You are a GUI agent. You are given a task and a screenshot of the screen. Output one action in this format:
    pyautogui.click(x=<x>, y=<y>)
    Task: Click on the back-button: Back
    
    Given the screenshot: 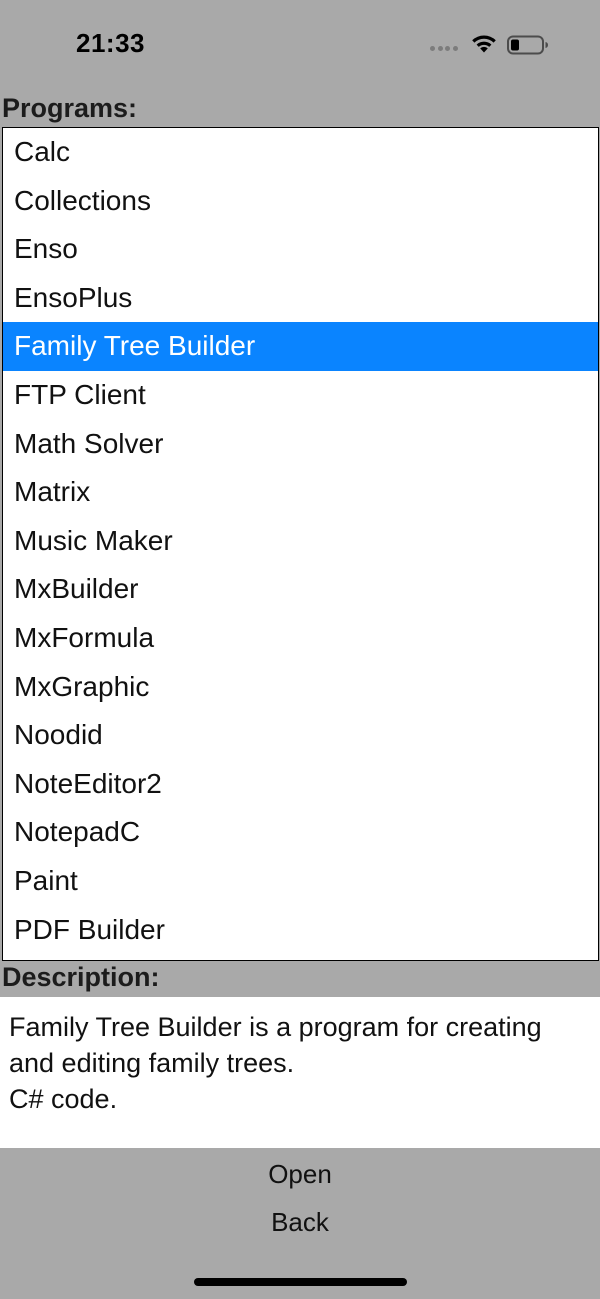 What is the action you would take?
    pyautogui.click(x=300, y=1222)
    